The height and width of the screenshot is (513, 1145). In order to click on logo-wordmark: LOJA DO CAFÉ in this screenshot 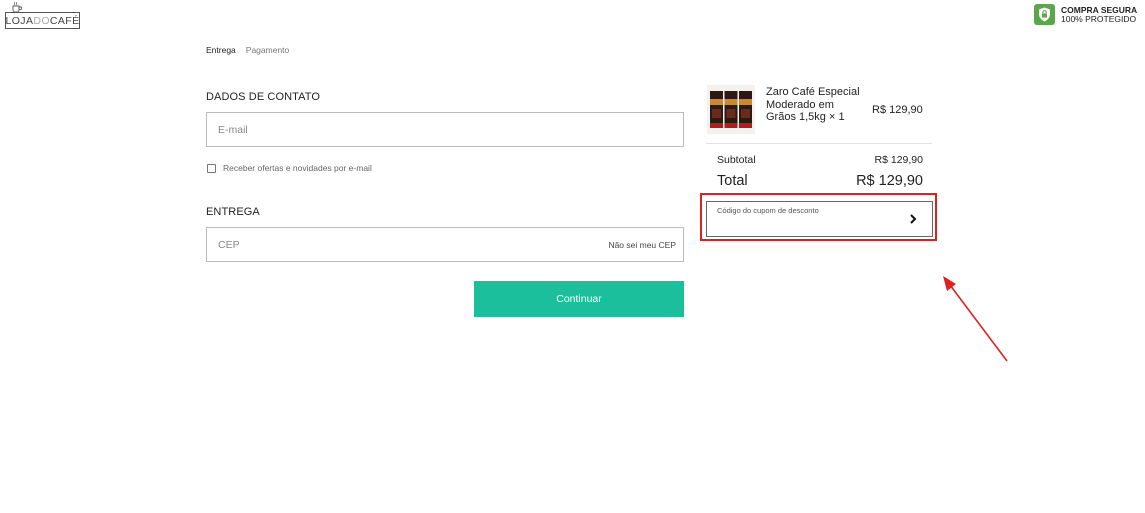, I will do `click(42, 20)`.